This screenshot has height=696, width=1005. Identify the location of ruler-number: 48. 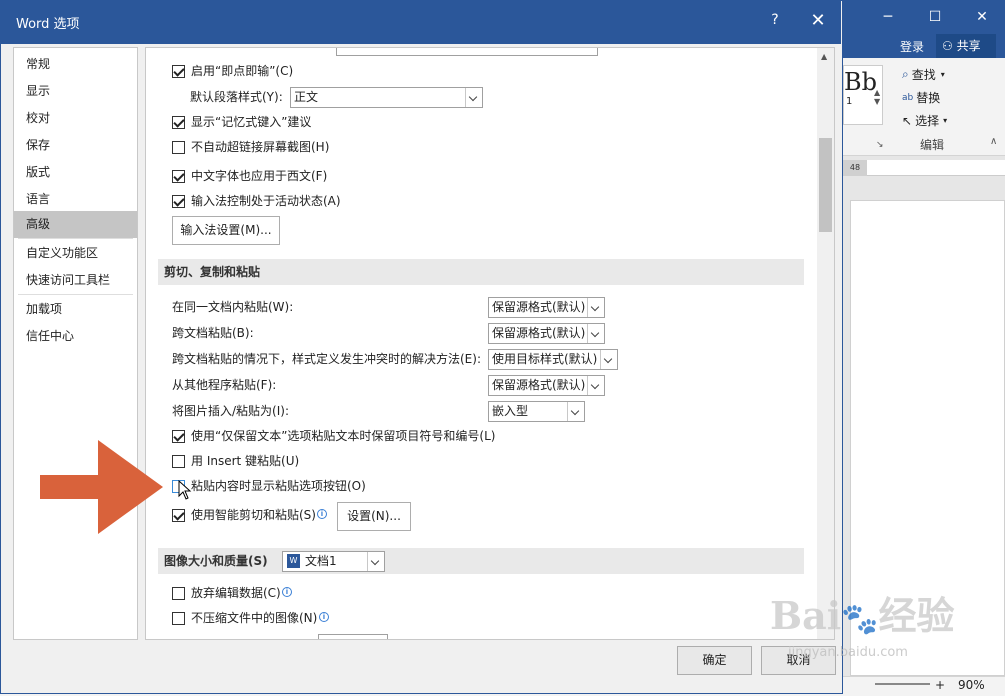
(855, 168).